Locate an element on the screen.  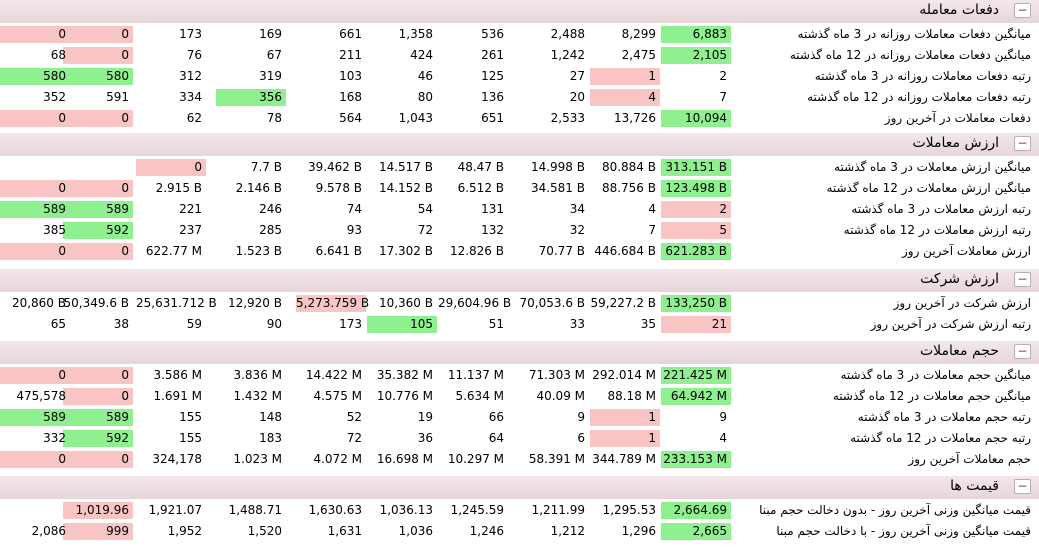
table-cell: 1.523 B is located at coordinates (258, 251).